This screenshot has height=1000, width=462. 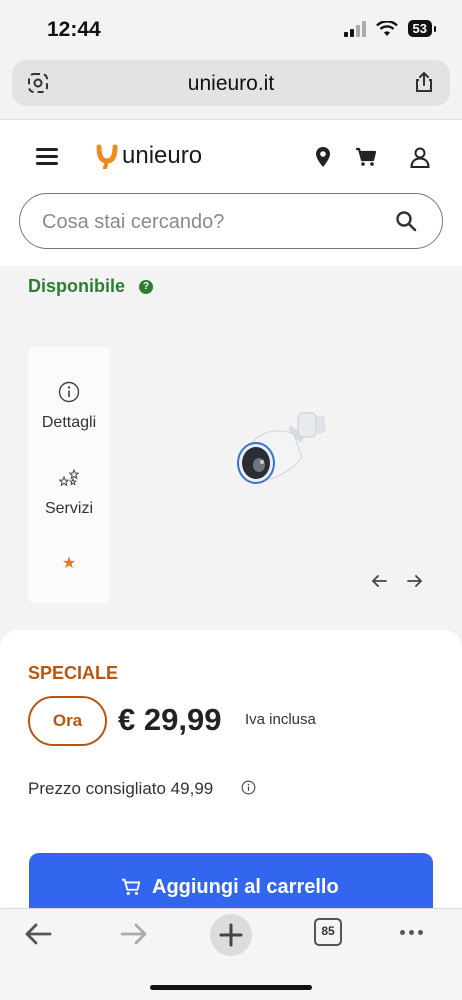 What do you see at coordinates (366, 157) in the screenshot?
I see `cart-icon` at bounding box center [366, 157].